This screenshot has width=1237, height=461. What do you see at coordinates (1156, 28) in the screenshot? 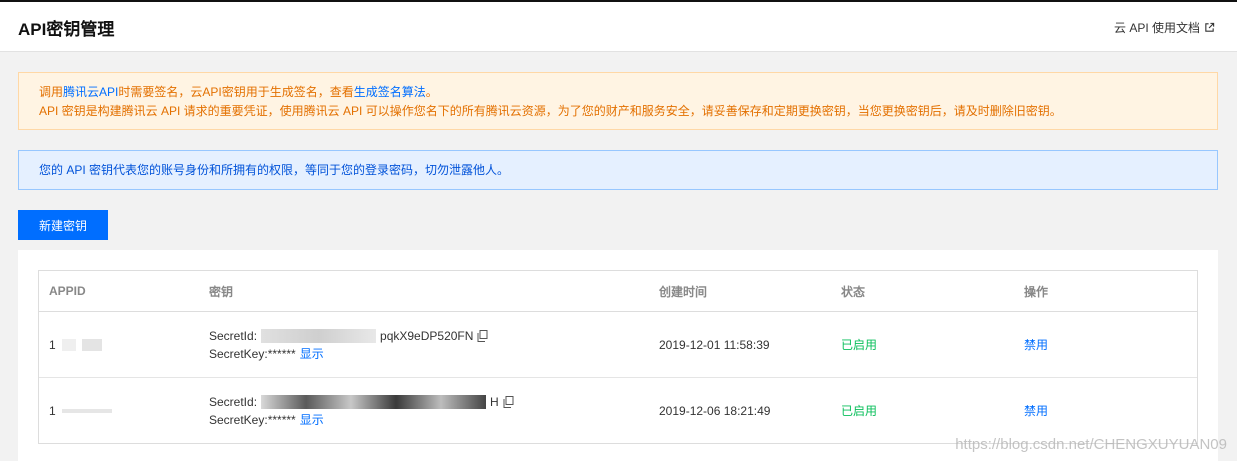
I see `api-docs-link-label: 云 API 使用文档` at bounding box center [1156, 28].